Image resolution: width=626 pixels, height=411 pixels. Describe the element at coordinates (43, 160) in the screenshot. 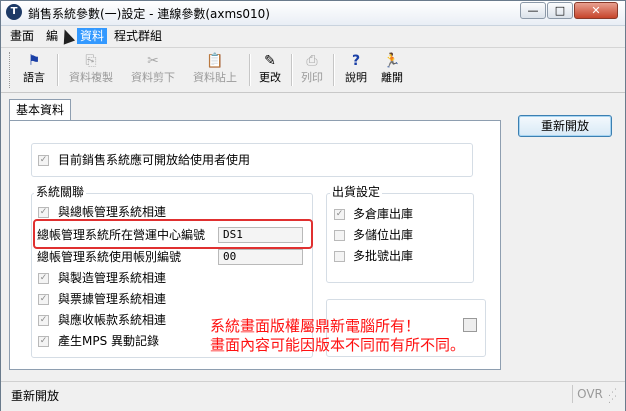

I see `enable-sales-system-checkbox` at that location.